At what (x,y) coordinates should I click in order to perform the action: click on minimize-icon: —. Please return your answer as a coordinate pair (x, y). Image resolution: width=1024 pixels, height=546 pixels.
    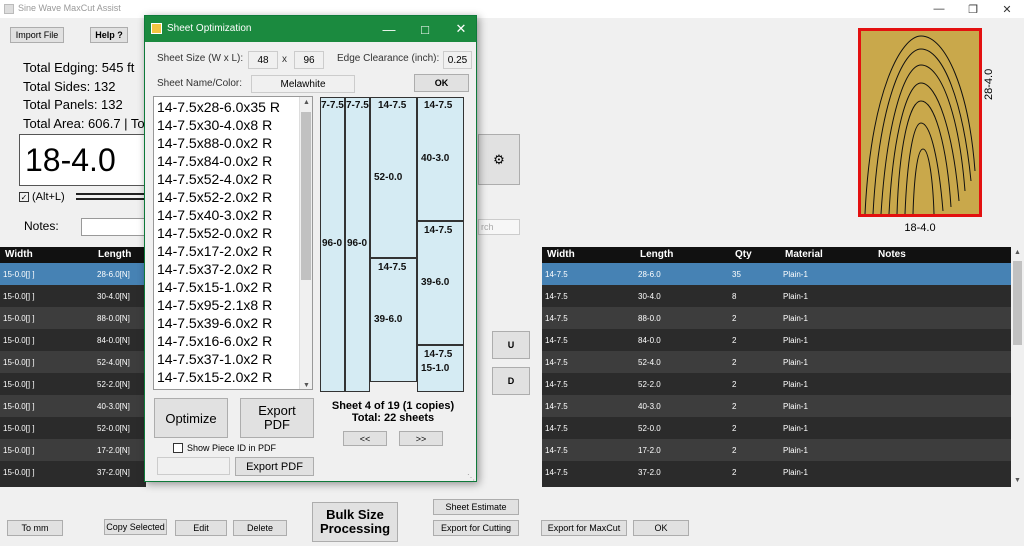
    Looking at the image, I should click on (939, 9).